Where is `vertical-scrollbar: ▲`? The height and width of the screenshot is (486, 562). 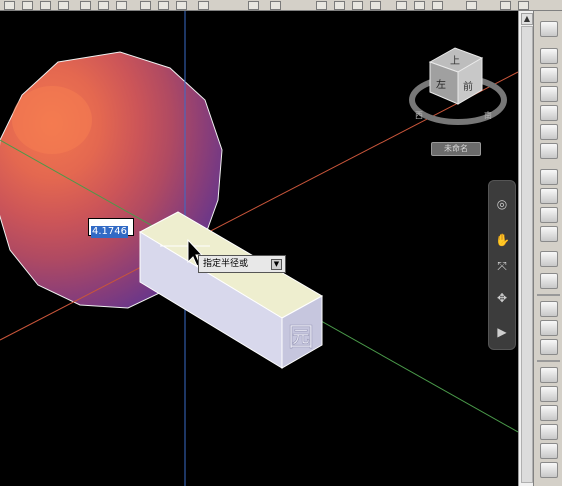 vertical-scrollbar: ▲ is located at coordinates (525, 248).